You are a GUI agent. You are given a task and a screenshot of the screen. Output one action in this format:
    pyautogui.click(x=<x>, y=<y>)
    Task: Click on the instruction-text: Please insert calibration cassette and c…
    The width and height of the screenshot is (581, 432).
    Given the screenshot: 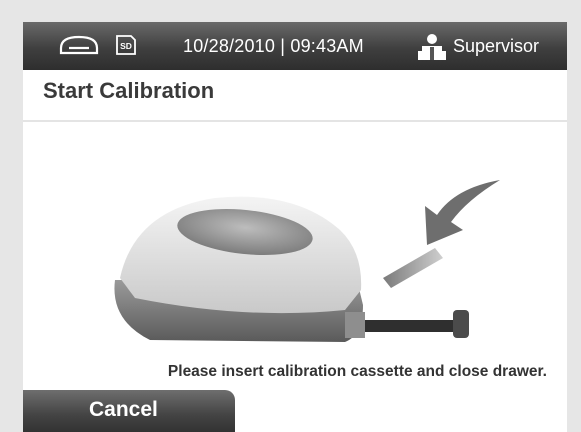 What is the action you would take?
    pyautogui.click(x=357, y=371)
    